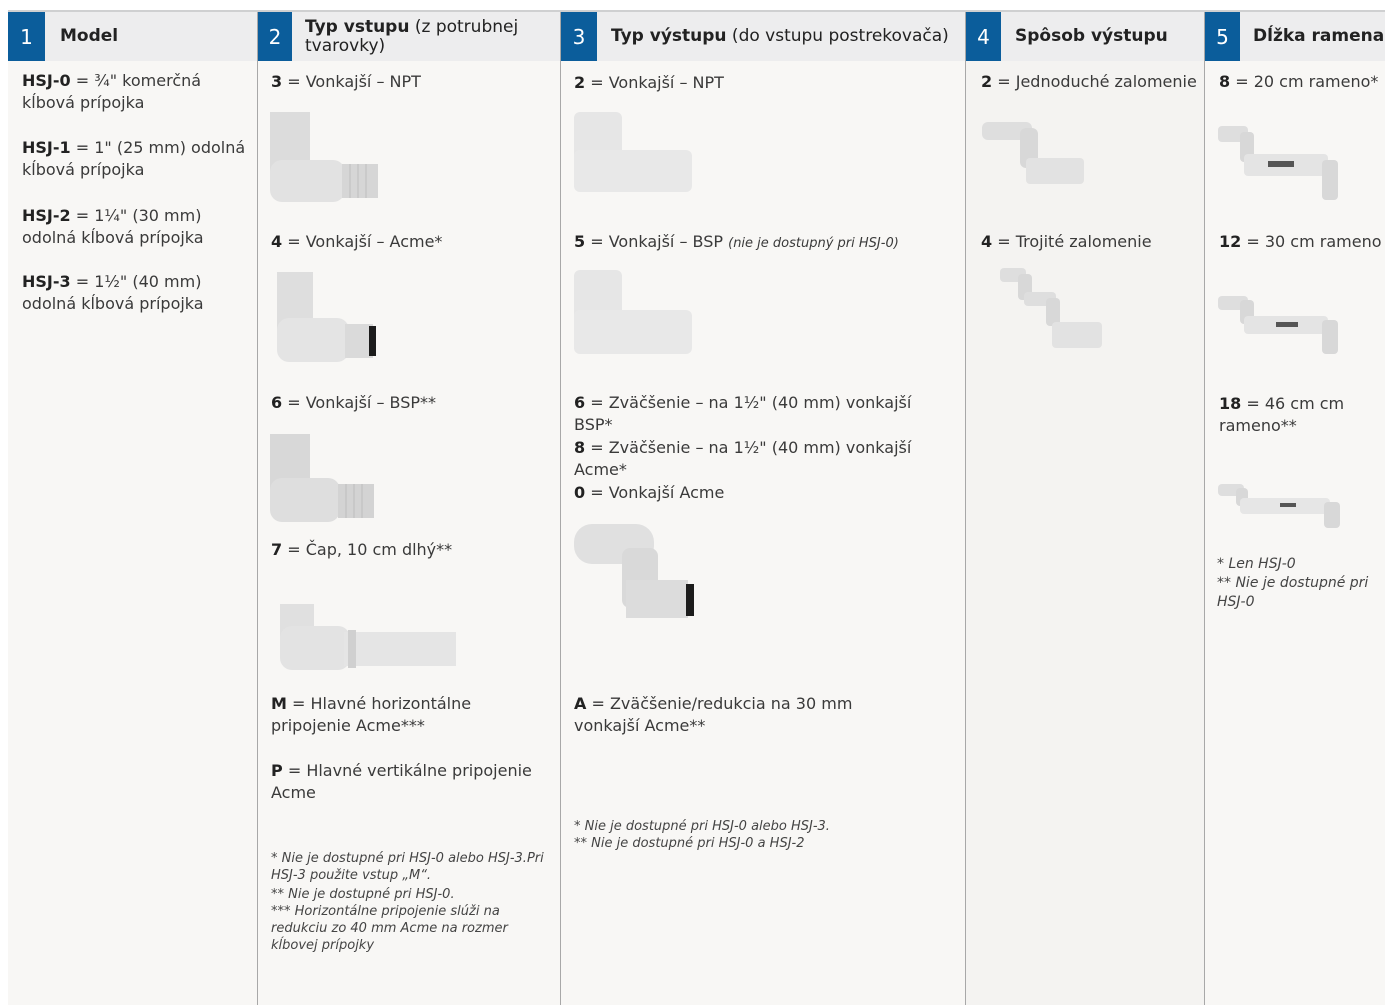  I want to click on option-text: = 20 cm rameno*, so click(1304, 81).